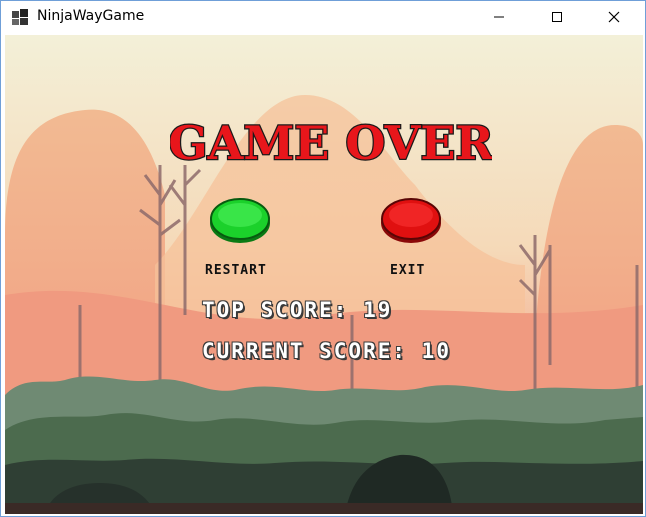  I want to click on svg-text: GAME OVER, so click(331, 143).